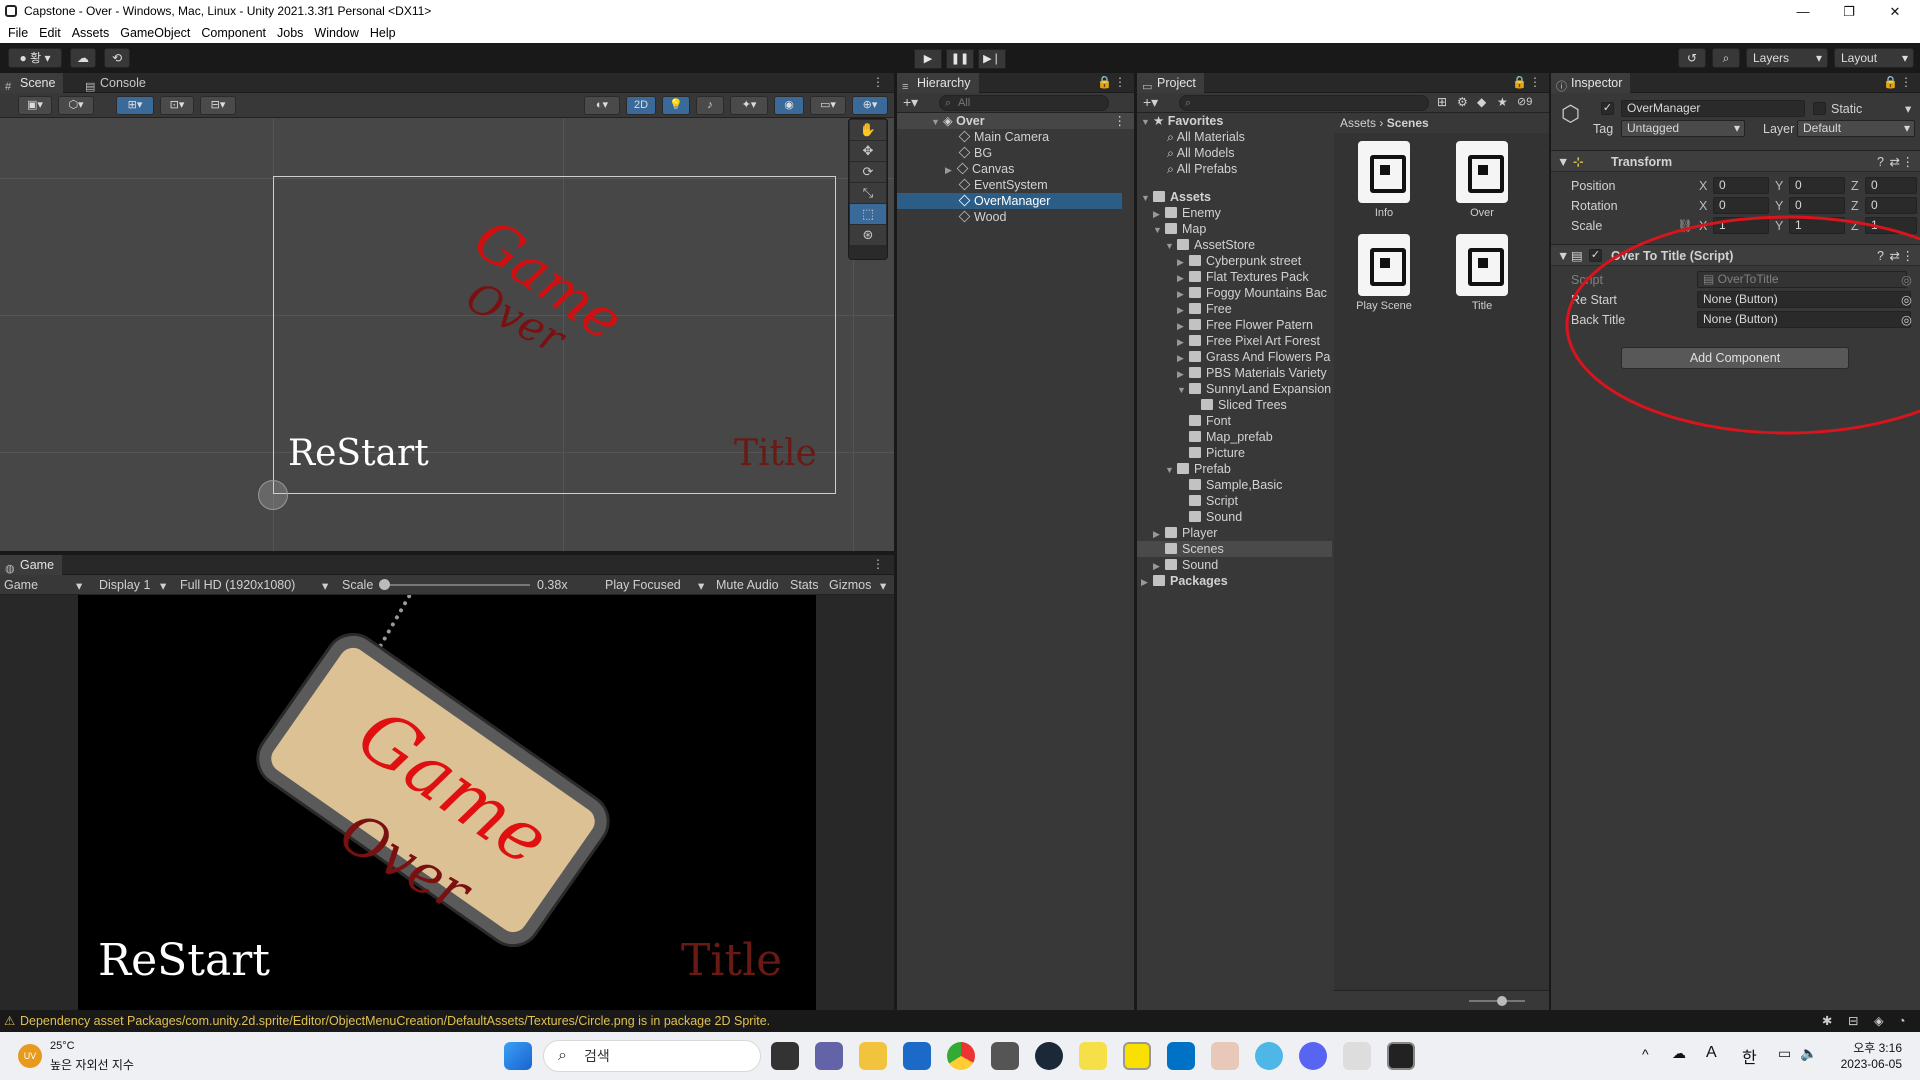 The width and height of the screenshot is (1920, 1080). Describe the element at coordinates (1502, 102) in the screenshot. I see `favorite-star-icon: ★` at that location.